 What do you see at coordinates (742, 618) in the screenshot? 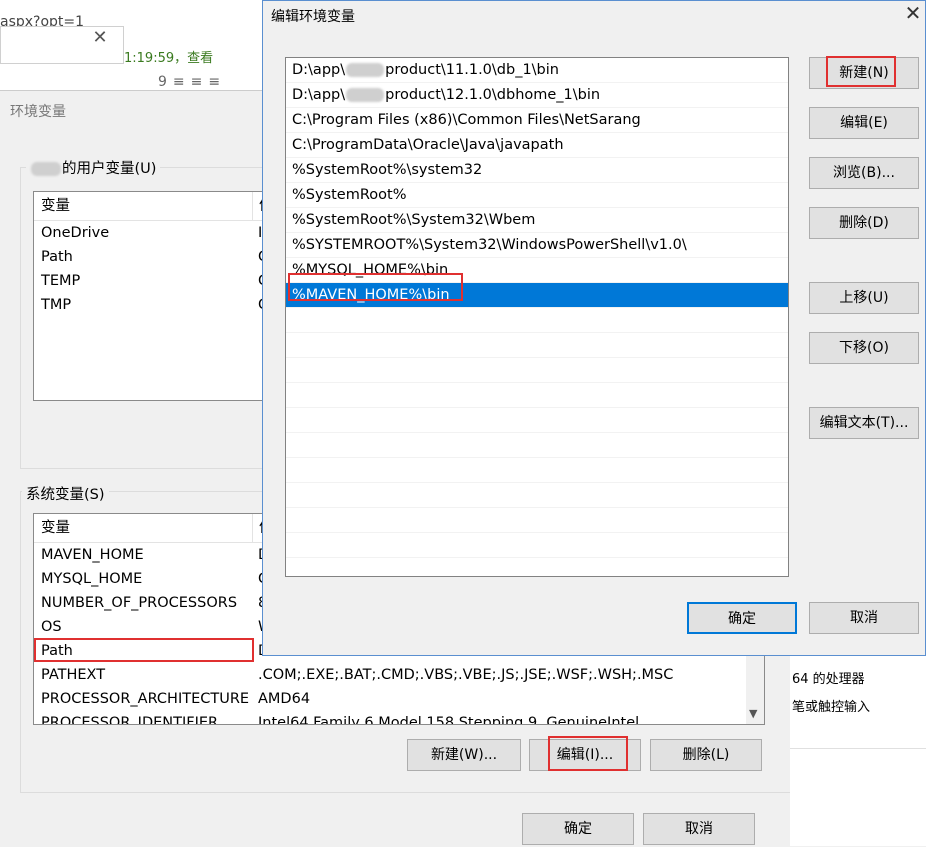
I see `dialog-ok-button: 确定` at bounding box center [742, 618].